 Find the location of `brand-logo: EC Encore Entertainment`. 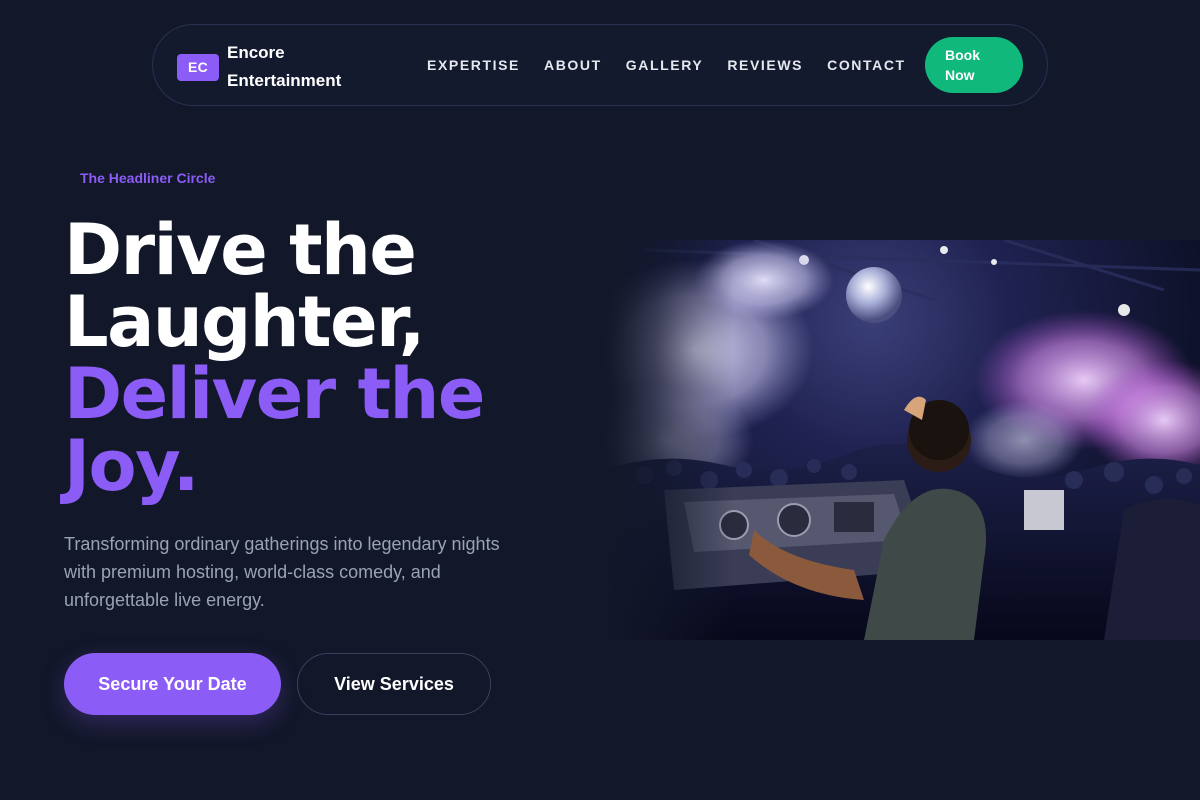

brand-logo: EC Encore Entertainment is located at coordinates (259, 67).